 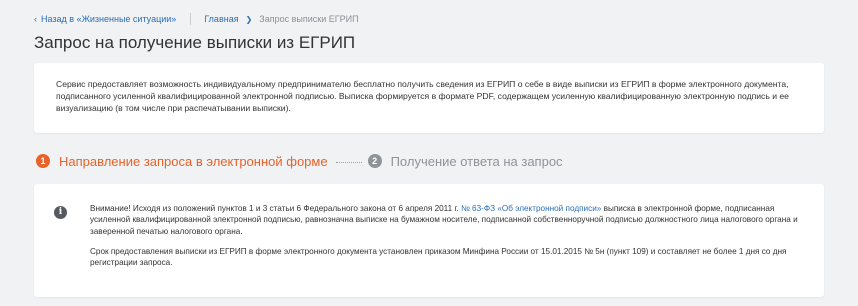 I want to click on back-link: ‹ Назад в «Жизненные ситуации», so click(x=105, y=19).